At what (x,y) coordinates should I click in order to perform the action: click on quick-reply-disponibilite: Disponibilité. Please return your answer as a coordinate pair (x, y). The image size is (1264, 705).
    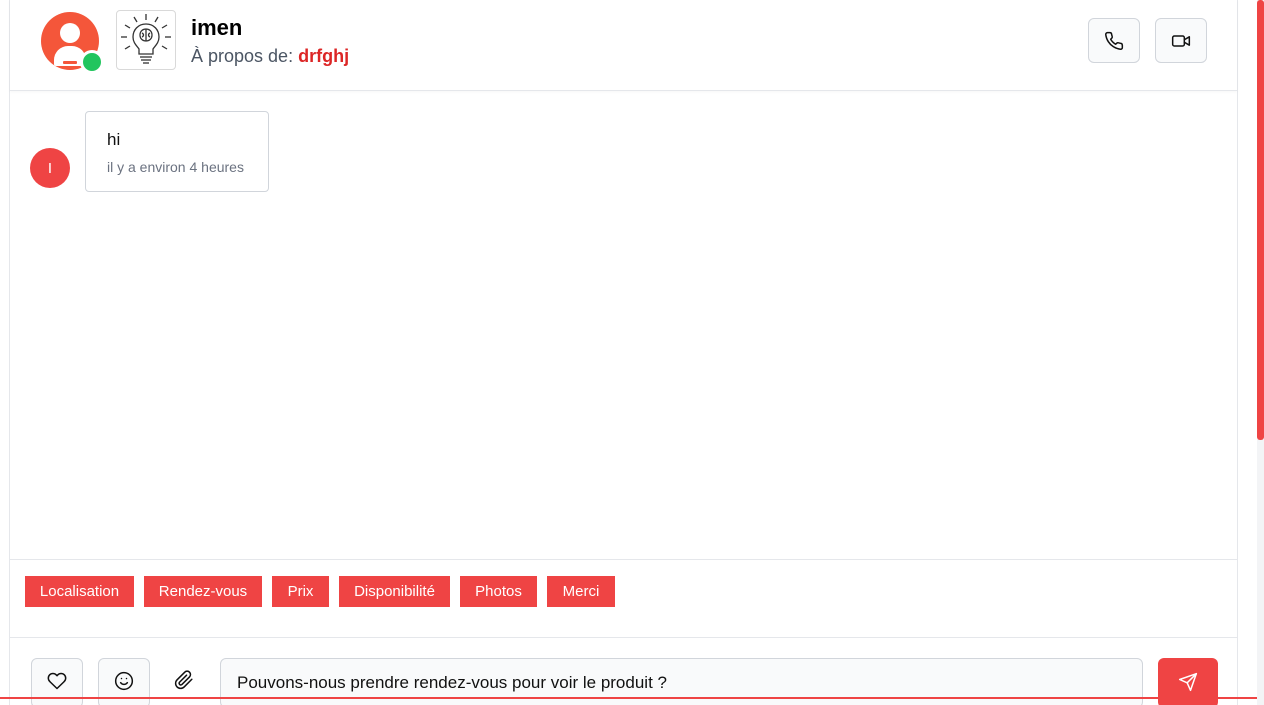
    Looking at the image, I should click on (394, 591).